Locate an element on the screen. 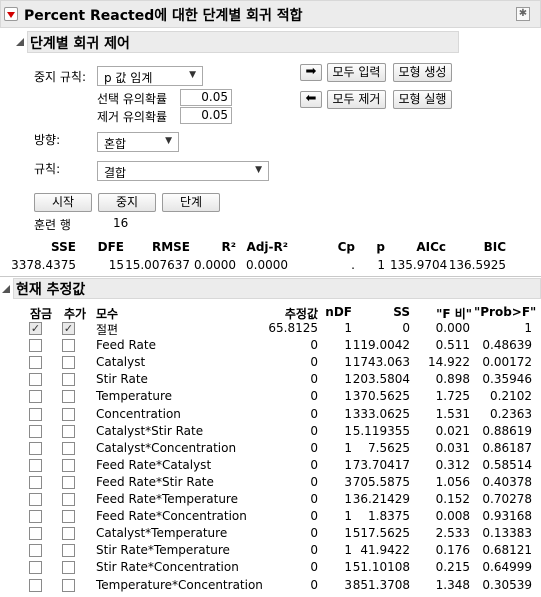  pin-icon: ✱ is located at coordinates (523, 14).